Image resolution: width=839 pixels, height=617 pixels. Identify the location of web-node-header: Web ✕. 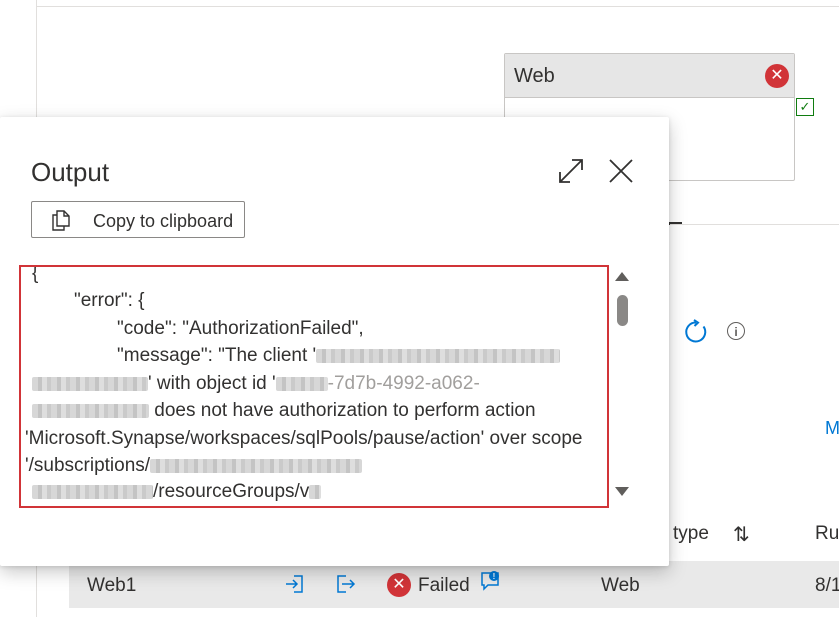
(649, 76).